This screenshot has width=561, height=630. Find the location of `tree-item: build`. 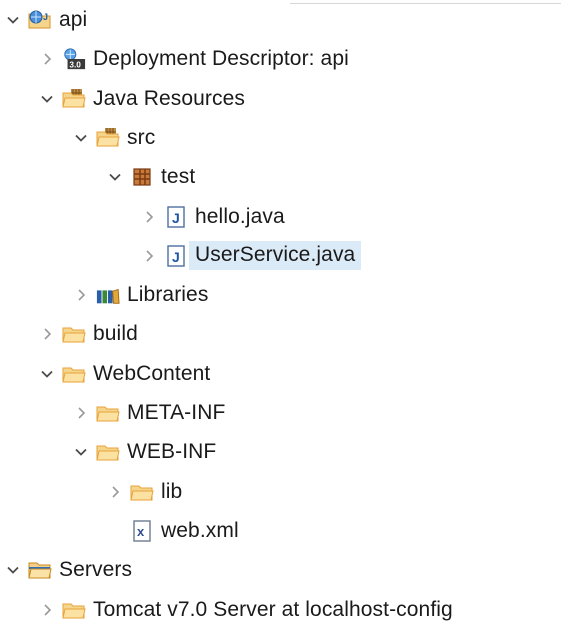

tree-item: build is located at coordinates (87, 334).